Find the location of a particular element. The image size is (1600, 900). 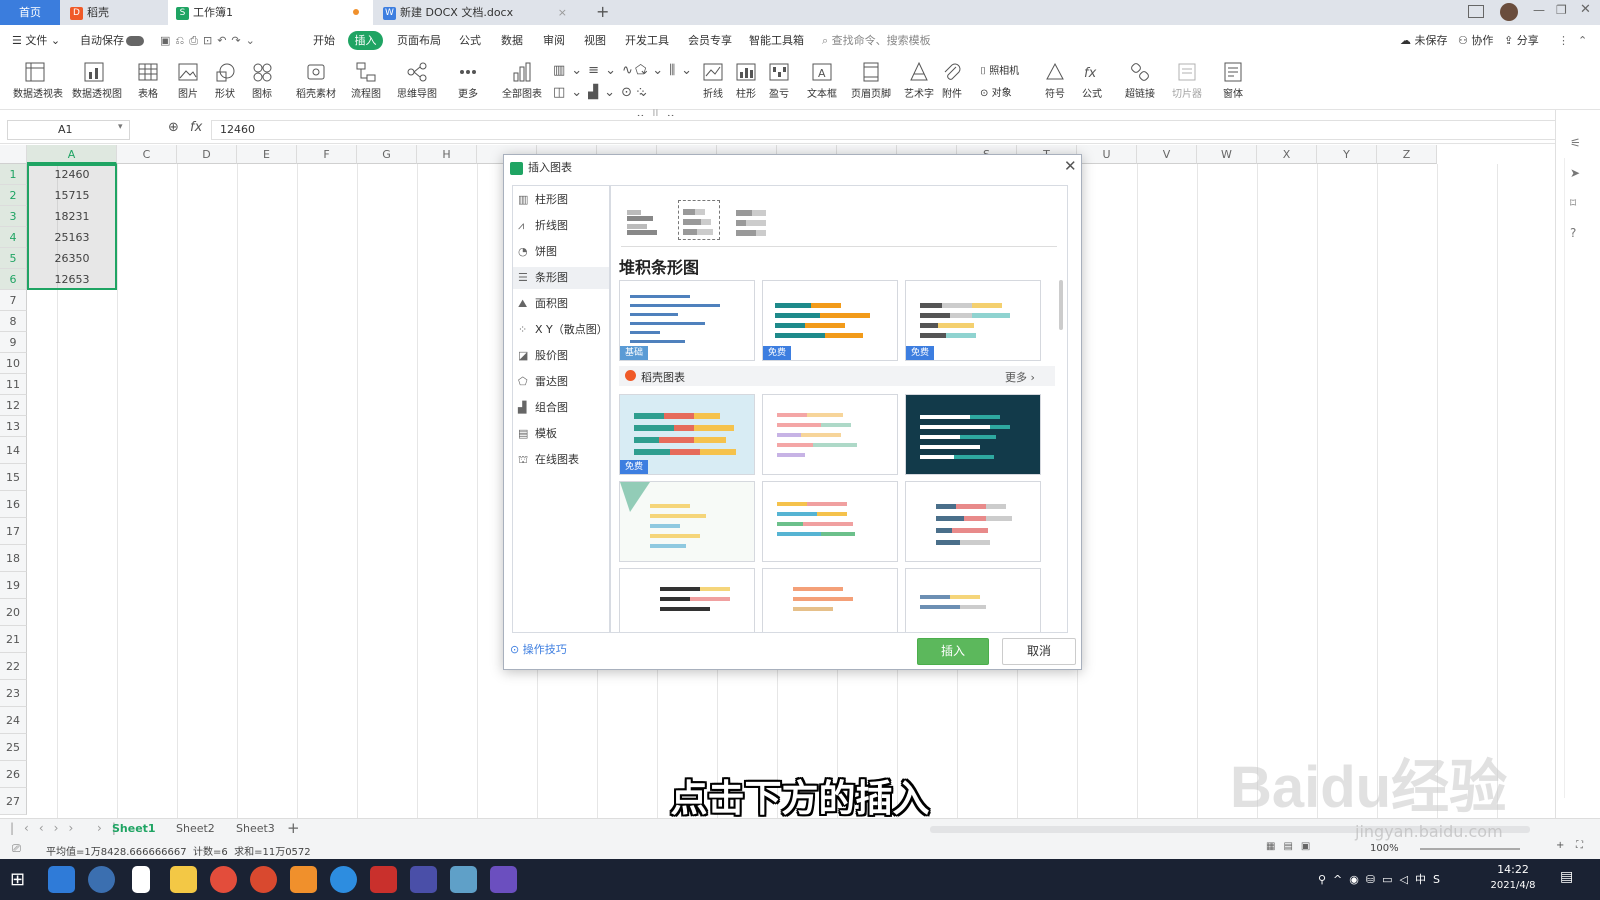

sparkline-winloss-button: 盈亏 is located at coordinates (779, 83).